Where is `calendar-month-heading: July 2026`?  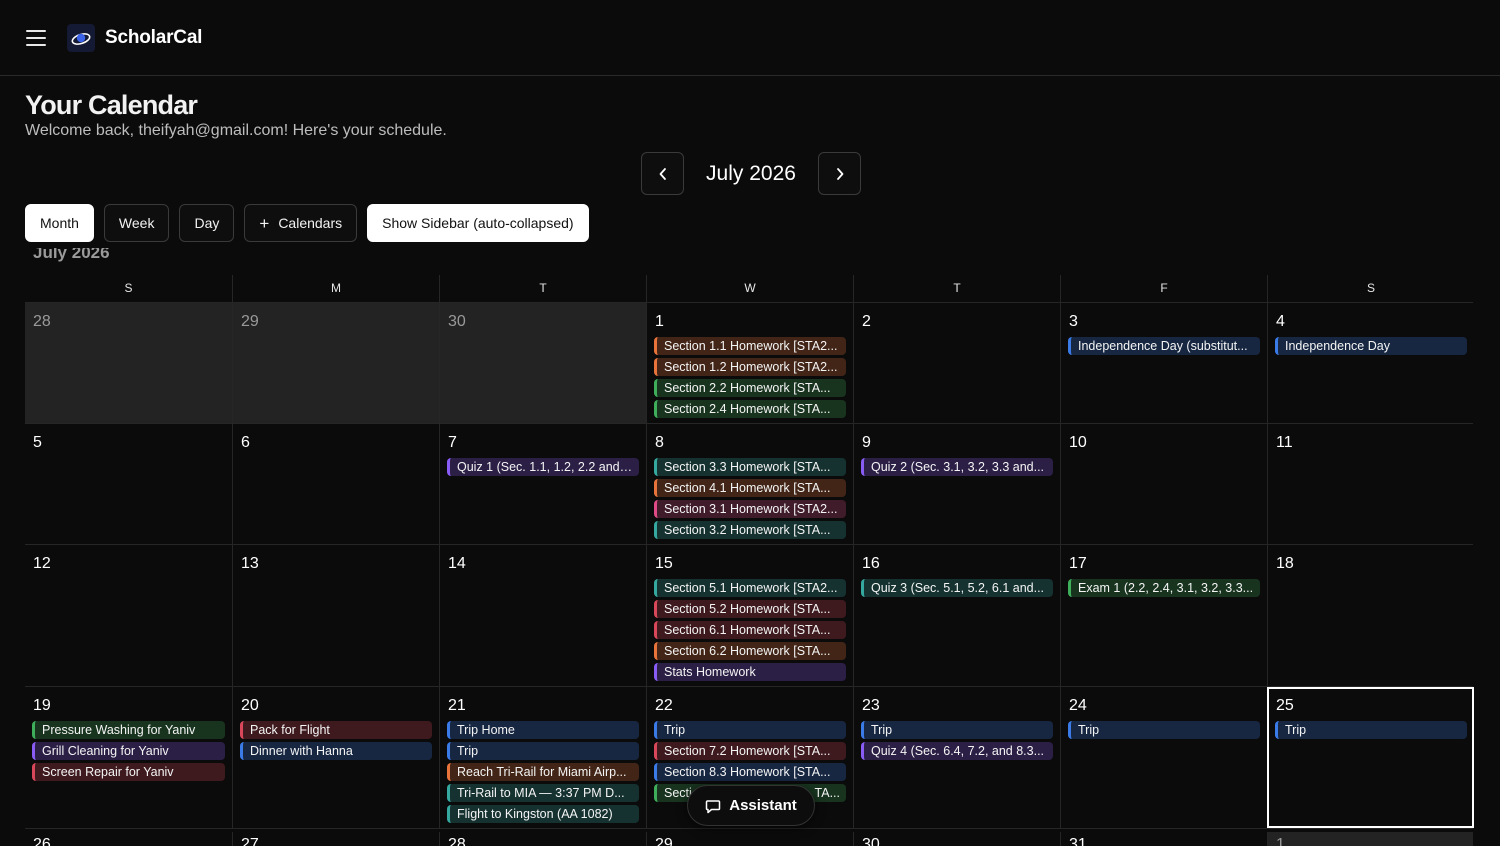
calendar-month-heading: July 2026 is located at coordinates (71, 255).